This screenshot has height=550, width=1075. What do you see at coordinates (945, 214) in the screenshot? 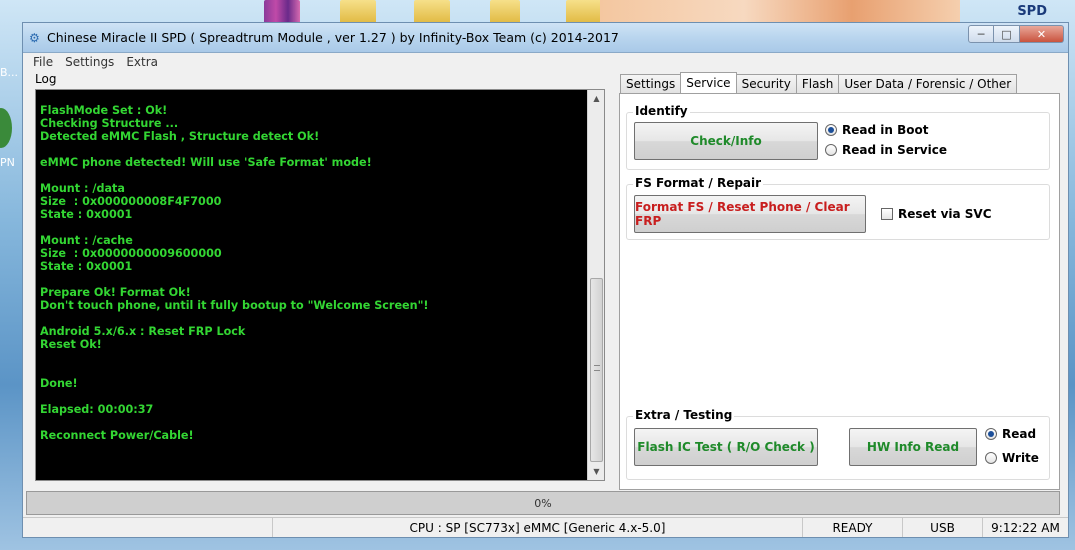
I see `reset-via-svc-label: Reset via SVC` at bounding box center [945, 214].